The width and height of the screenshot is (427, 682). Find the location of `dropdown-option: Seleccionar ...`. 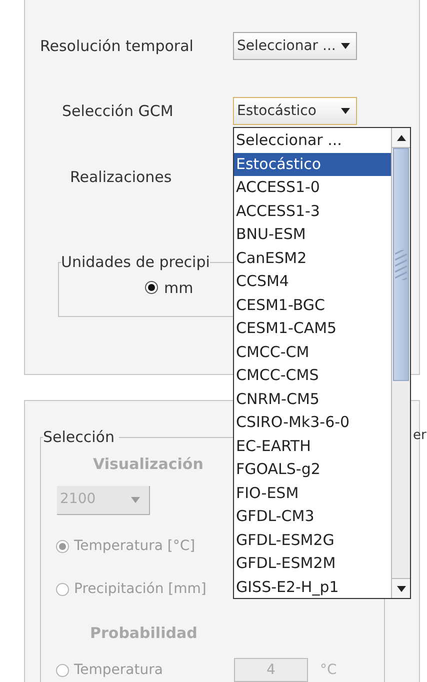

dropdown-option: Seleccionar ... is located at coordinates (312, 140).